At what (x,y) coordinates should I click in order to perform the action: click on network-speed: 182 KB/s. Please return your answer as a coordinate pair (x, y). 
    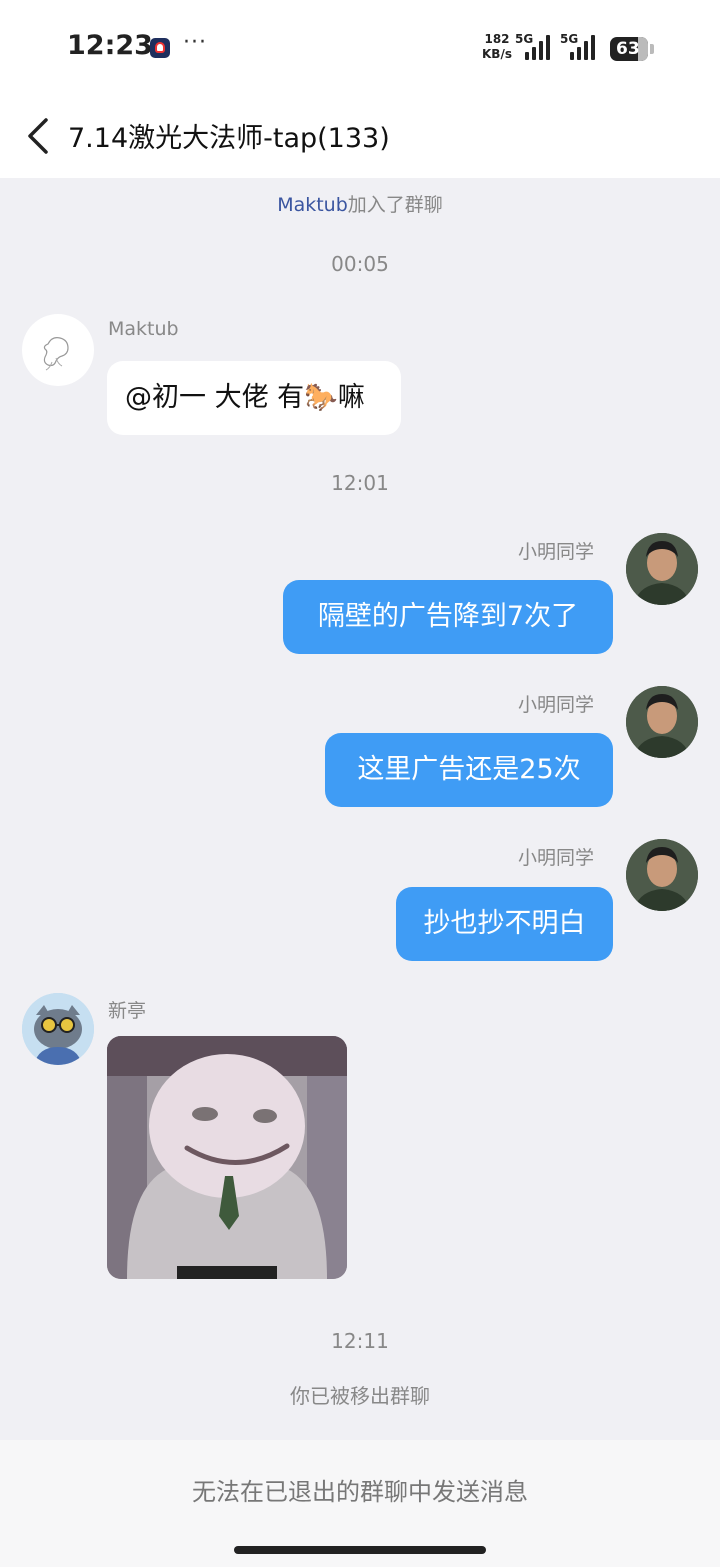
    Looking at the image, I should click on (497, 47).